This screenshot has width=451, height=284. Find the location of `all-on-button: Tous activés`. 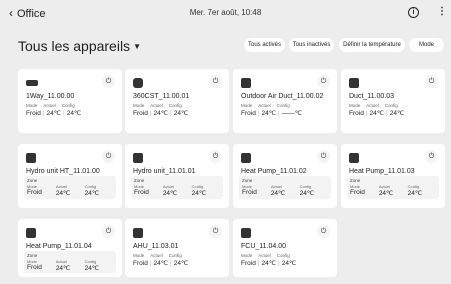

all-on-button: Tous activés is located at coordinates (264, 45).